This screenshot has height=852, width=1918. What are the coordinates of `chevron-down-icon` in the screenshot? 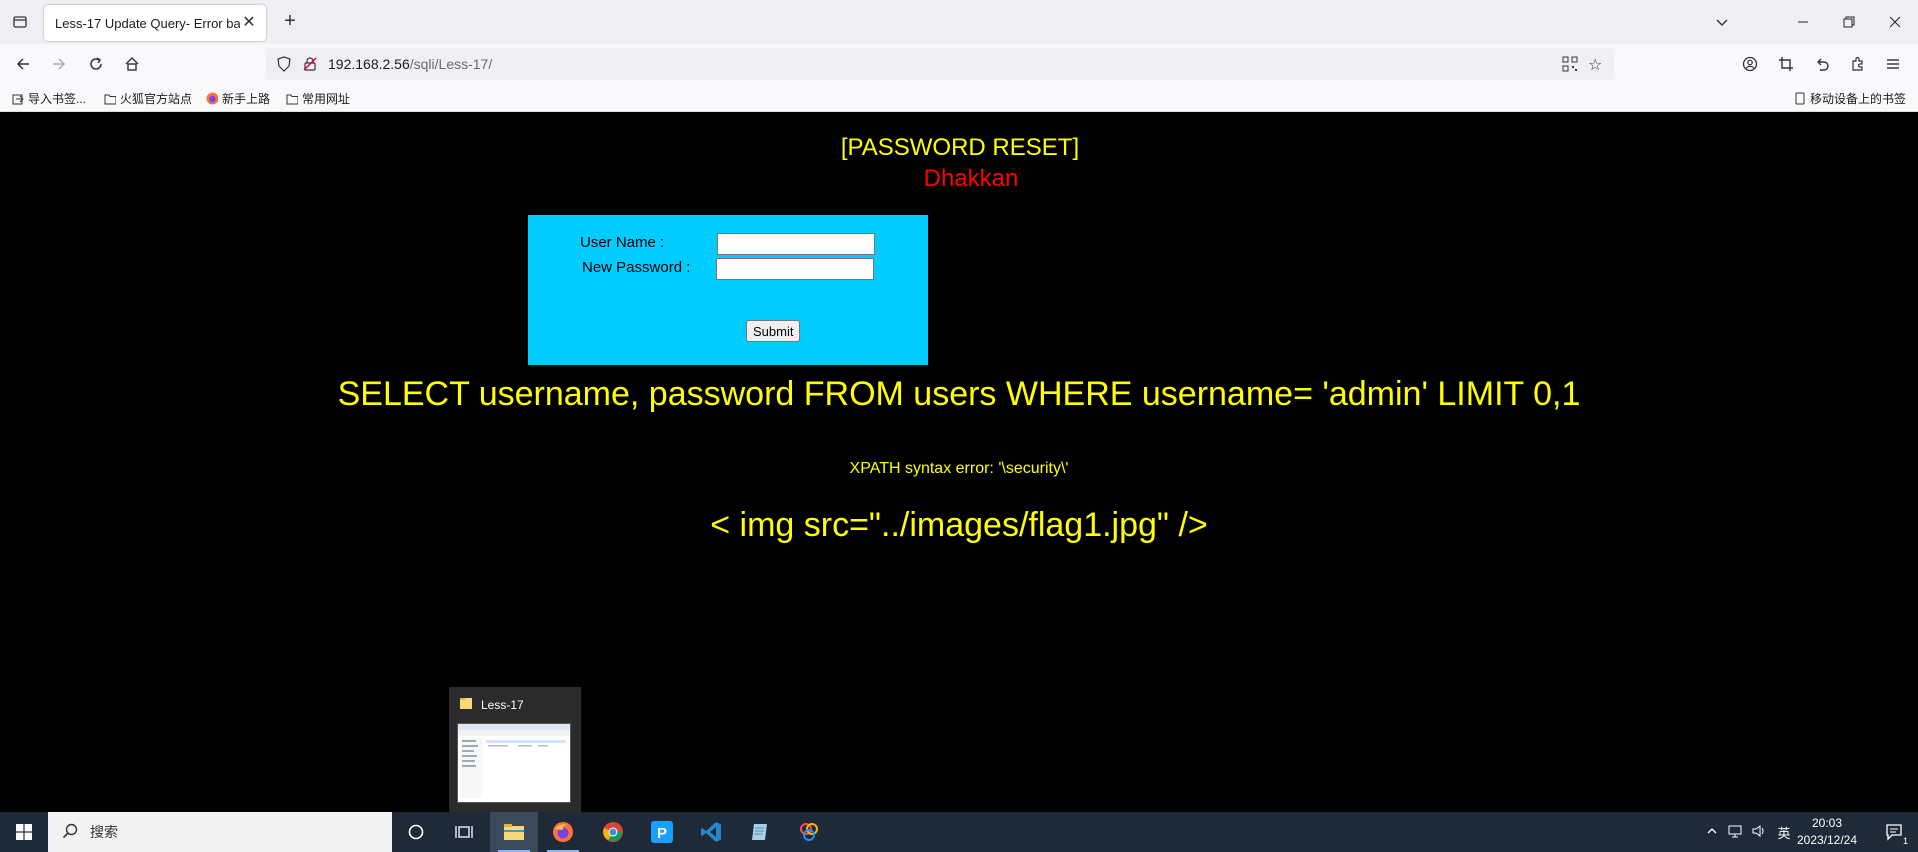 It's located at (1722, 22).